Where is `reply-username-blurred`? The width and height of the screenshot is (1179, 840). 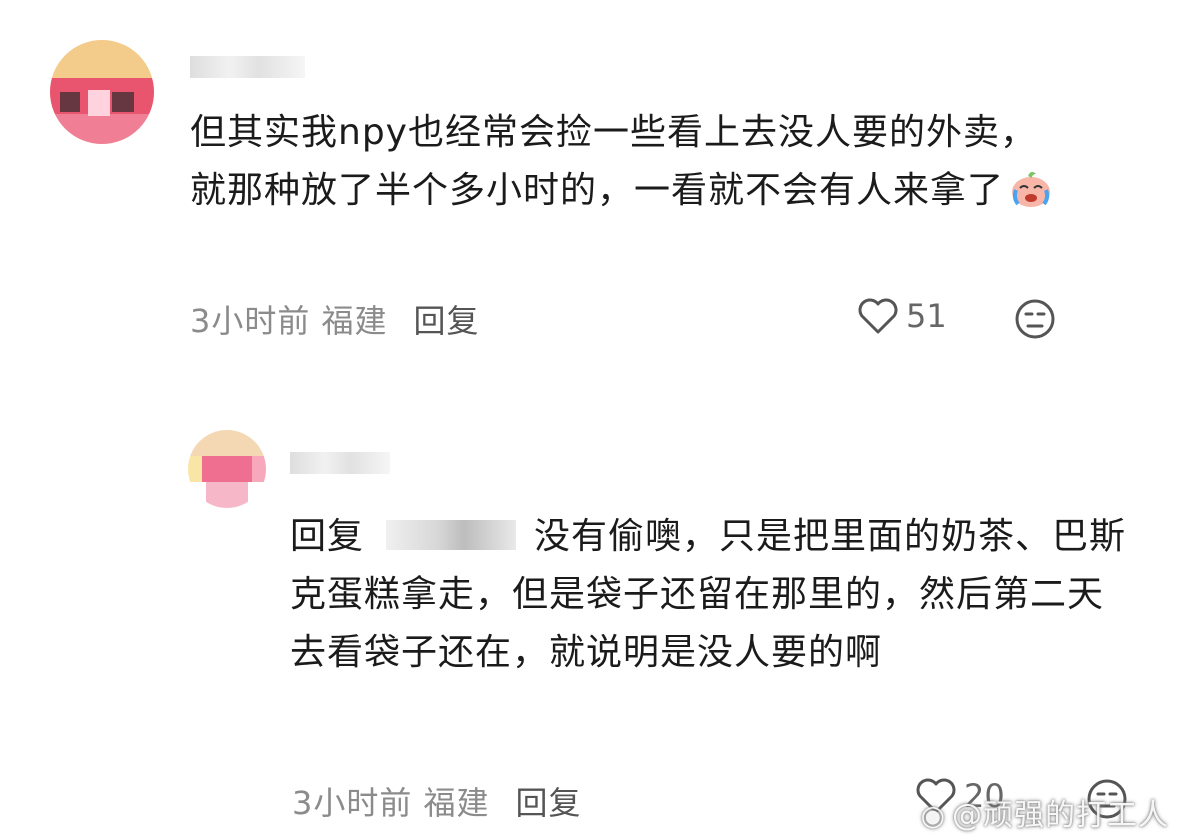 reply-username-blurred is located at coordinates (340, 463).